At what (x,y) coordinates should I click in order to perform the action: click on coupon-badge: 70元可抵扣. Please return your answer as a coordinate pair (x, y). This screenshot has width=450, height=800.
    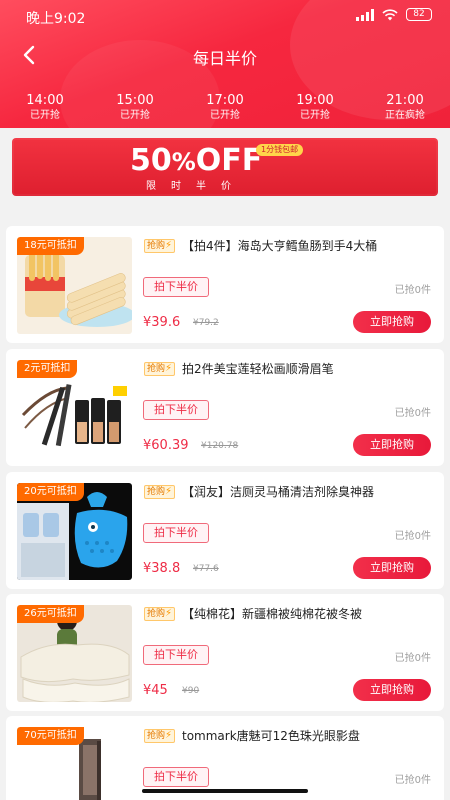
    Looking at the image, I should click on (50, 736).